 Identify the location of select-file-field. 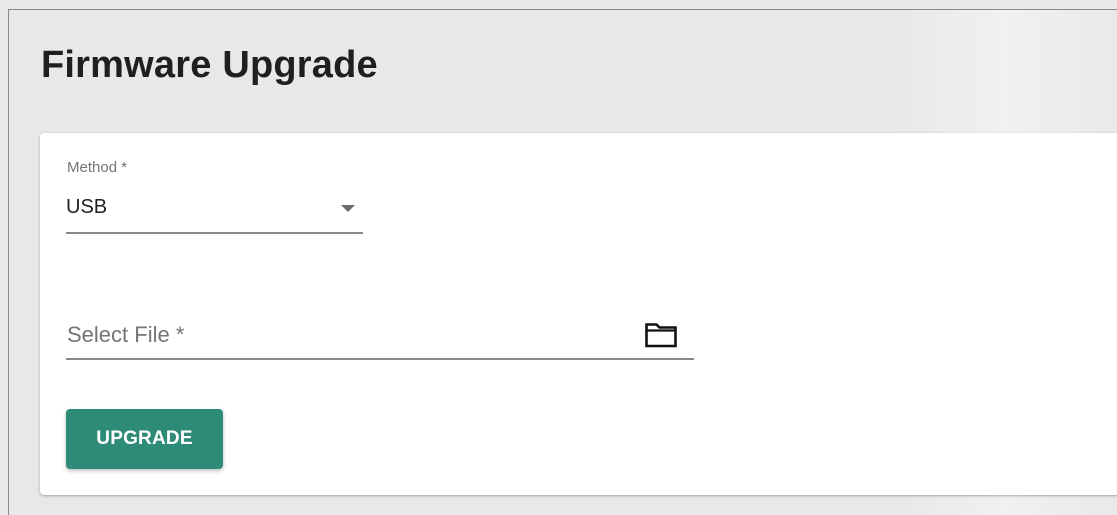
(380, 337).